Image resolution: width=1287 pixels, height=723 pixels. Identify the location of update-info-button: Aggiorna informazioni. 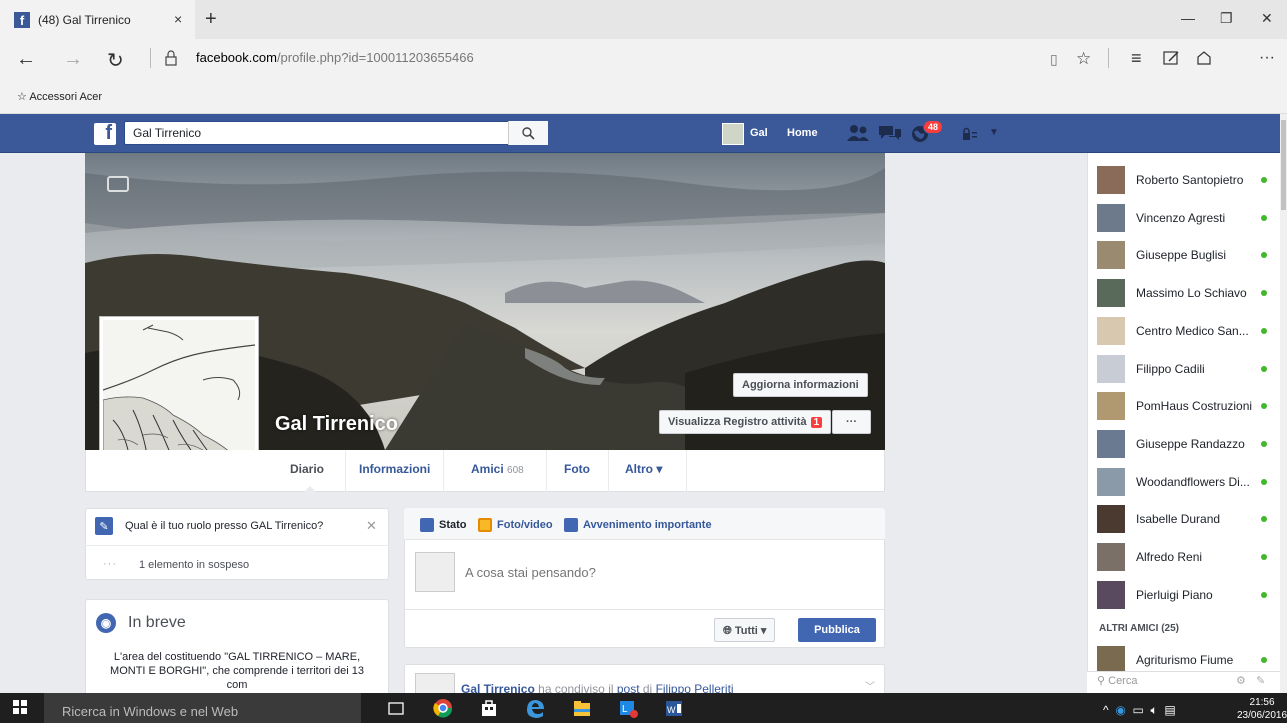
(800, 385).